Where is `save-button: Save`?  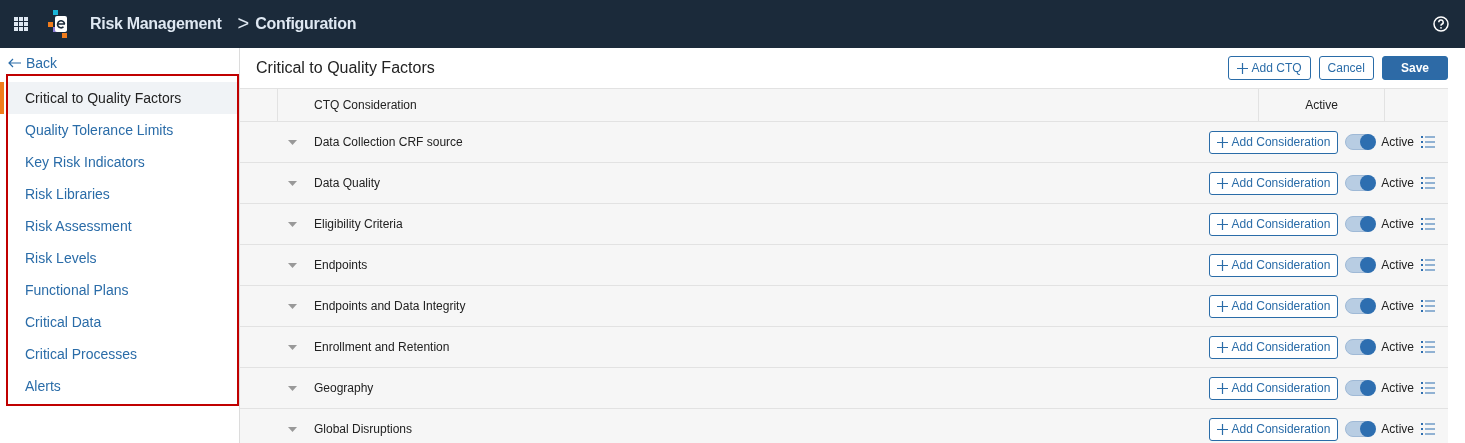
save-button: Save is located at coordinates (1414, 68).